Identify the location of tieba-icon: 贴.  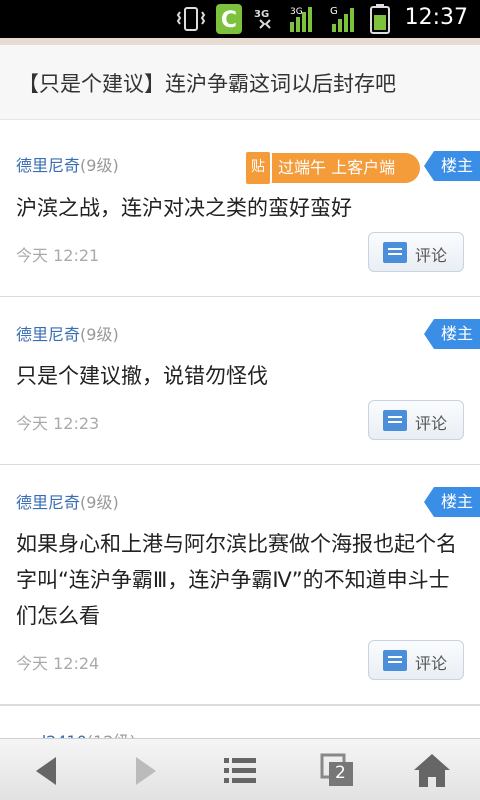
(258, 168).